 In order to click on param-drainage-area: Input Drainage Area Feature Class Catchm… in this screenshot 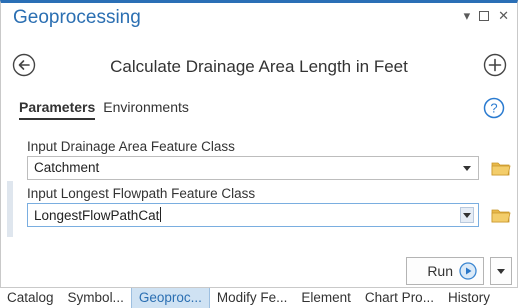, I will do `click(269, 159)`.